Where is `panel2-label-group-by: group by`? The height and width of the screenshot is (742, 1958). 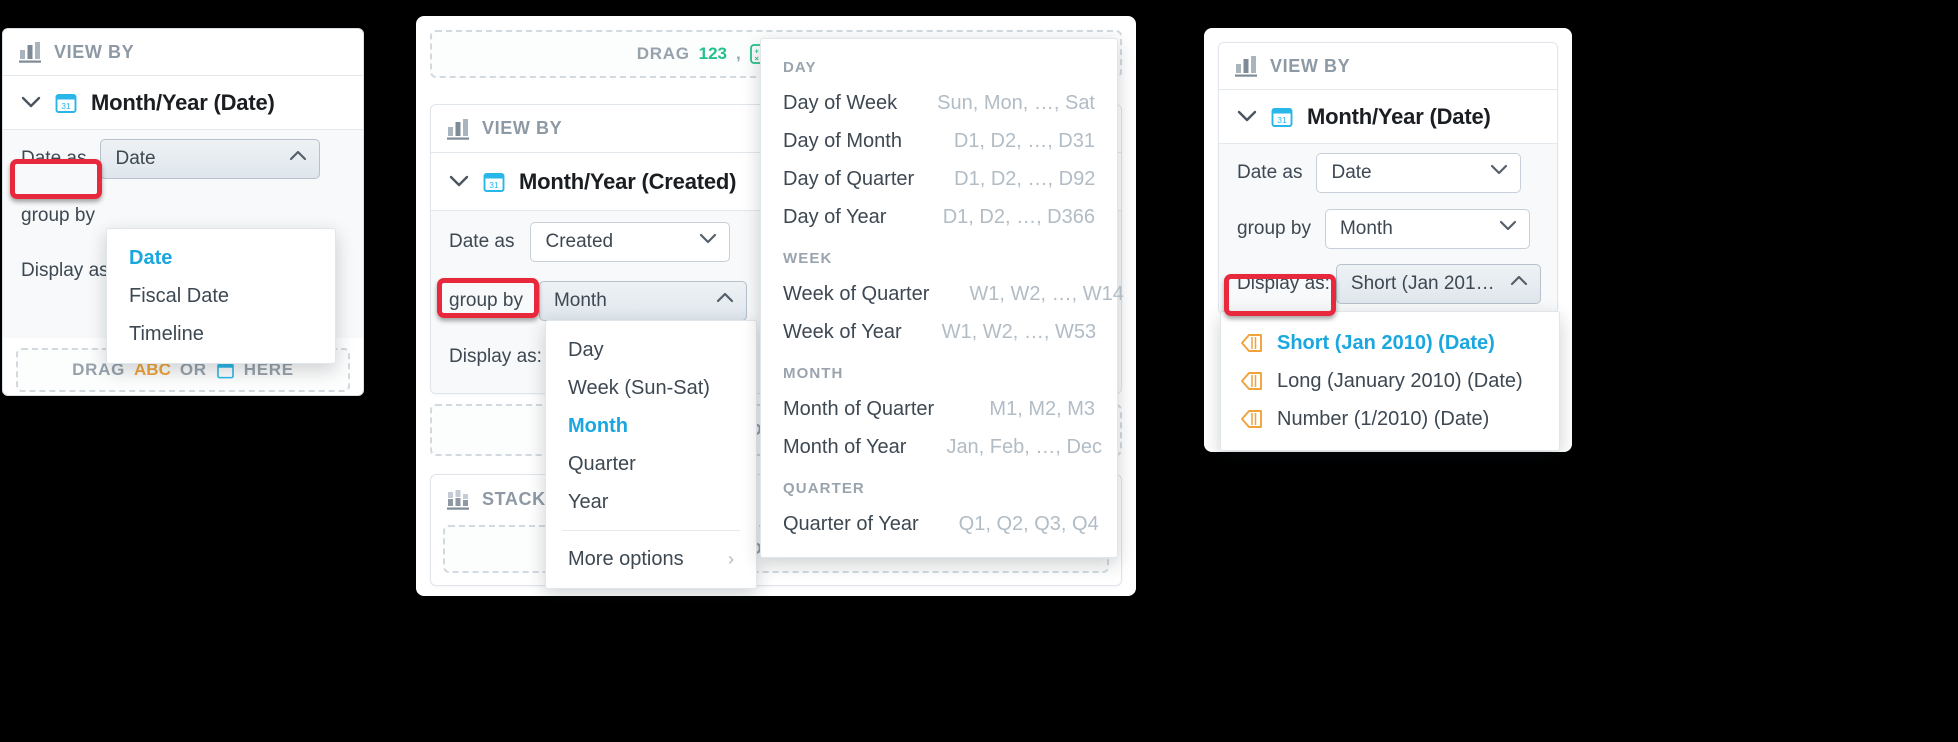
panel2-label-group-by: group by is located at coordinates (486, 300).